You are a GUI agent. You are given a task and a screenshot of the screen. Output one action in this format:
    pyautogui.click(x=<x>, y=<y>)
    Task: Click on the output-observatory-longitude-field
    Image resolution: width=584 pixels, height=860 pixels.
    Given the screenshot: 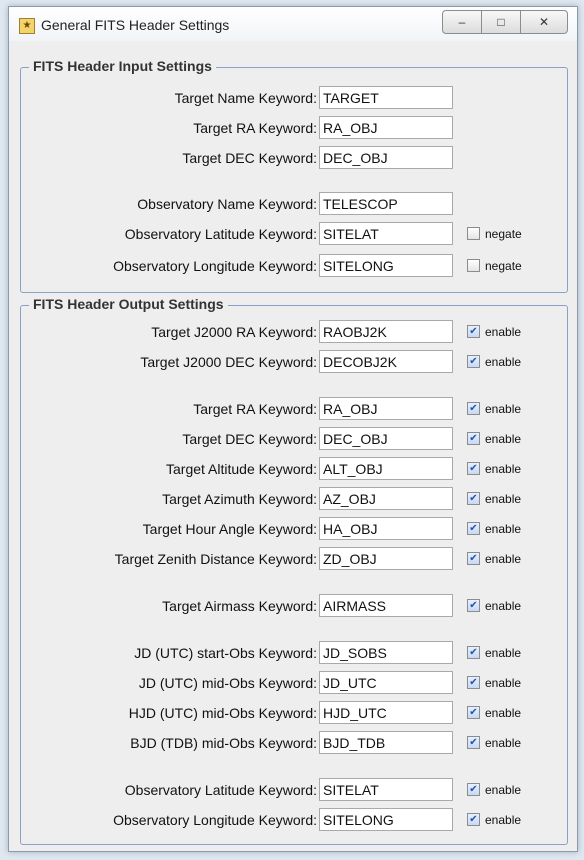 What is the action you would take?
    pyautogui.click(x=386, y=819)
    